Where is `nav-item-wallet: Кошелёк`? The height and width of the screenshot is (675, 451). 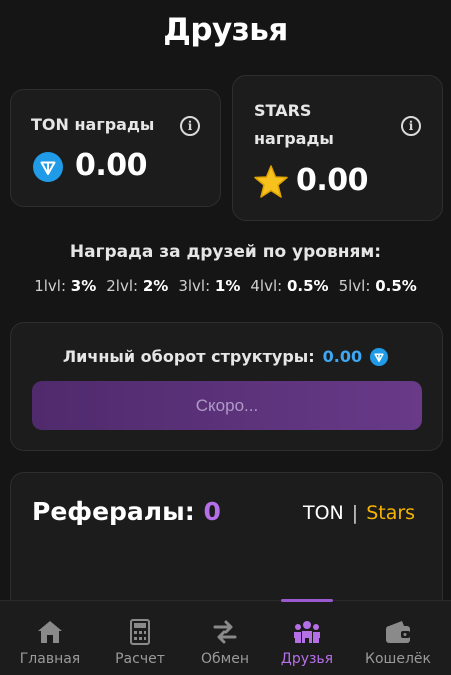 nav-item-wallet: Кошелёк is located at coordinates (398, 638).